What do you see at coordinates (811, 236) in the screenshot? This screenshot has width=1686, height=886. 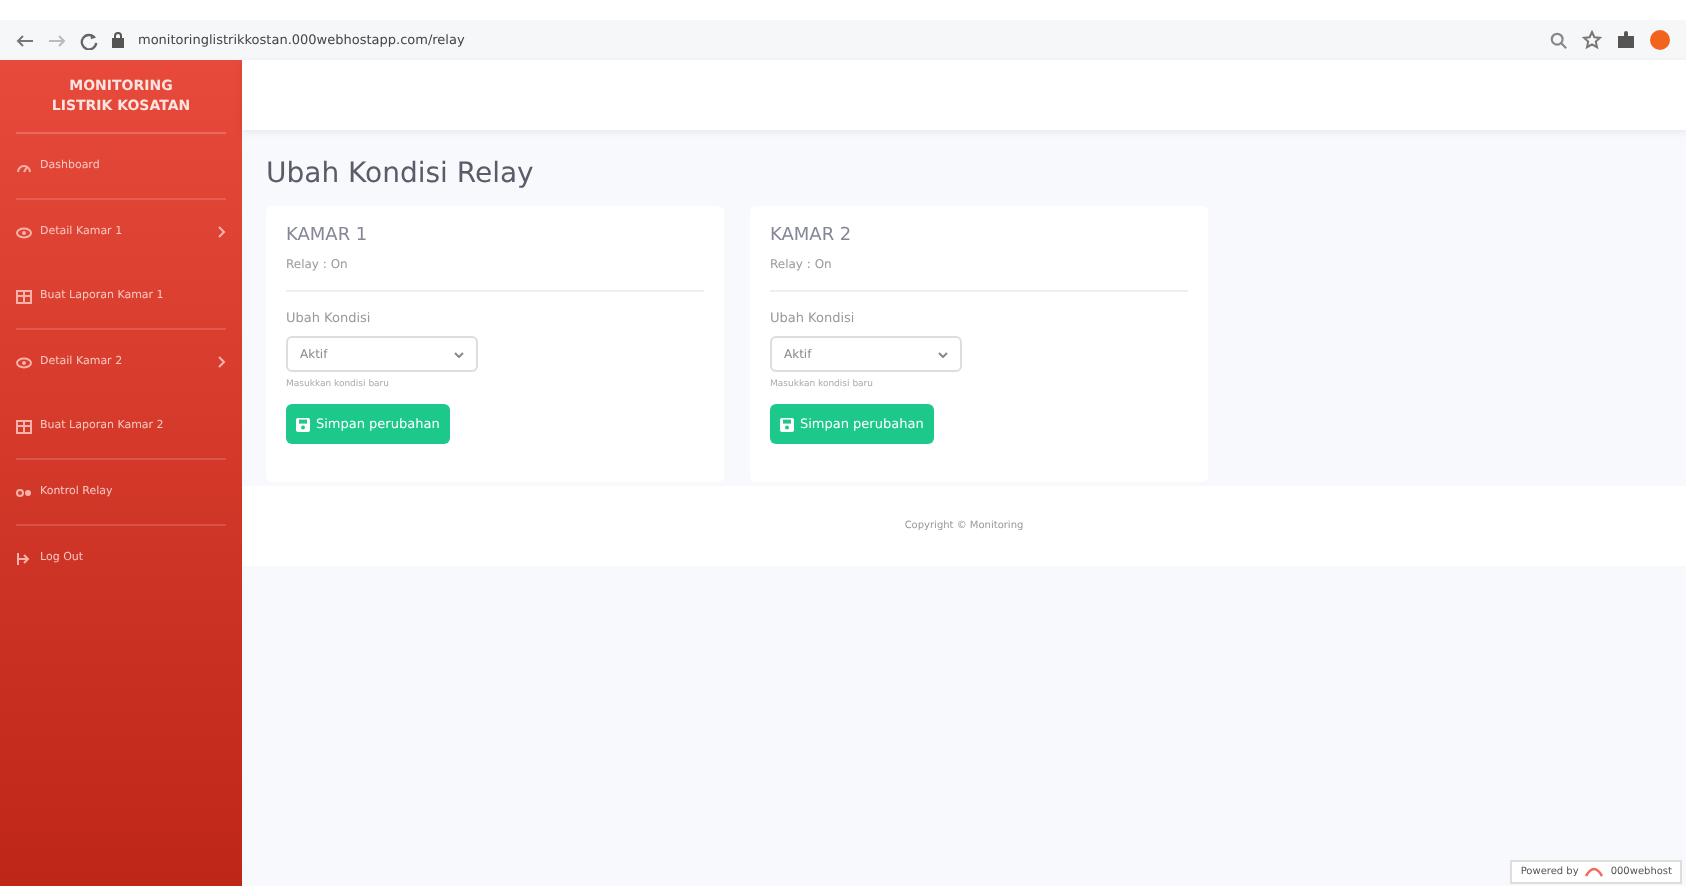 I see `card-title: KAMAR 2` at bounding box center [811, 236].